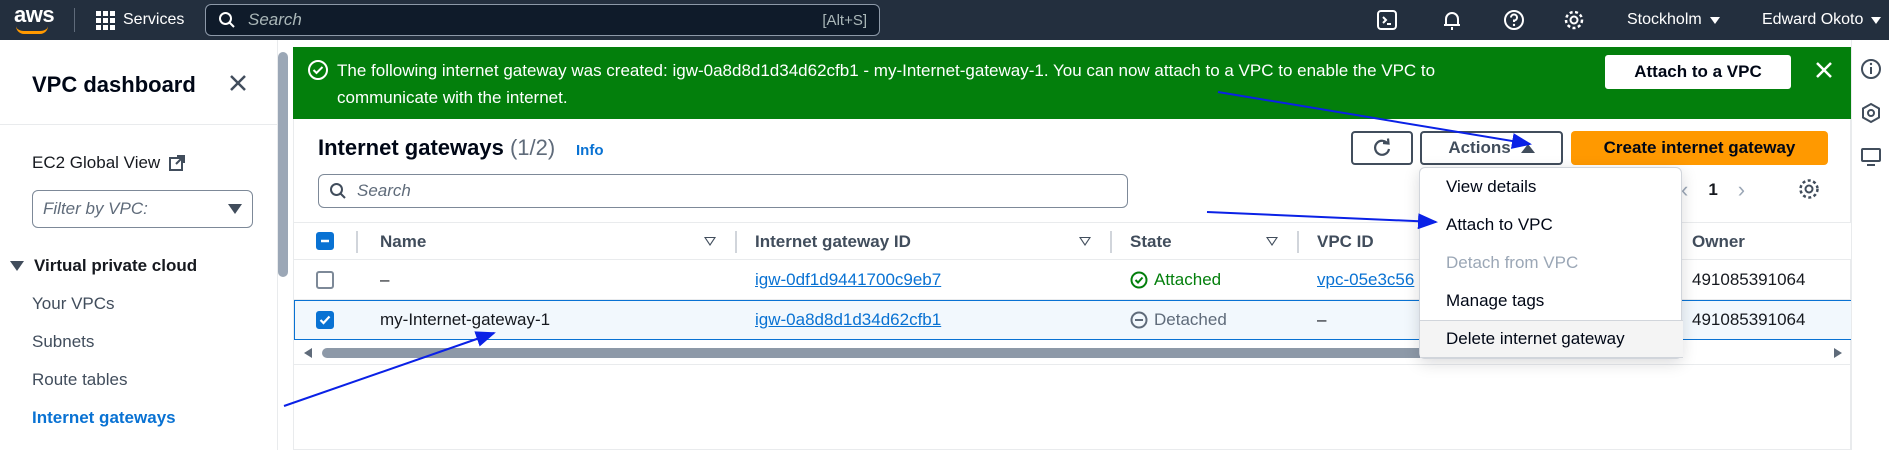 This screenshot has width=1889, height=450. I want to click on sidebar-item-ec2-global-view: EC2 Global View, so click(109, 163).